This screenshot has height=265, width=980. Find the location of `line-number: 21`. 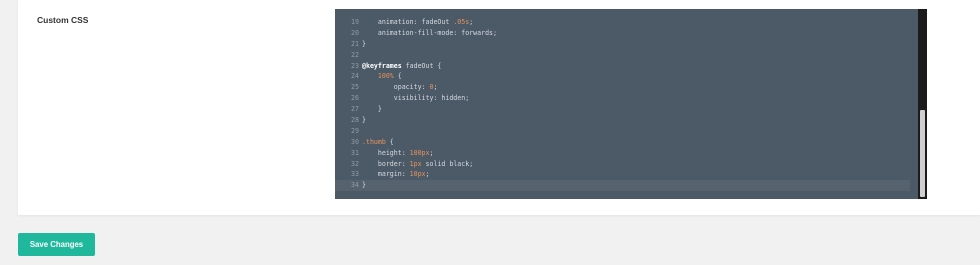

line-number: 21 is located at coordinates (355, 43).